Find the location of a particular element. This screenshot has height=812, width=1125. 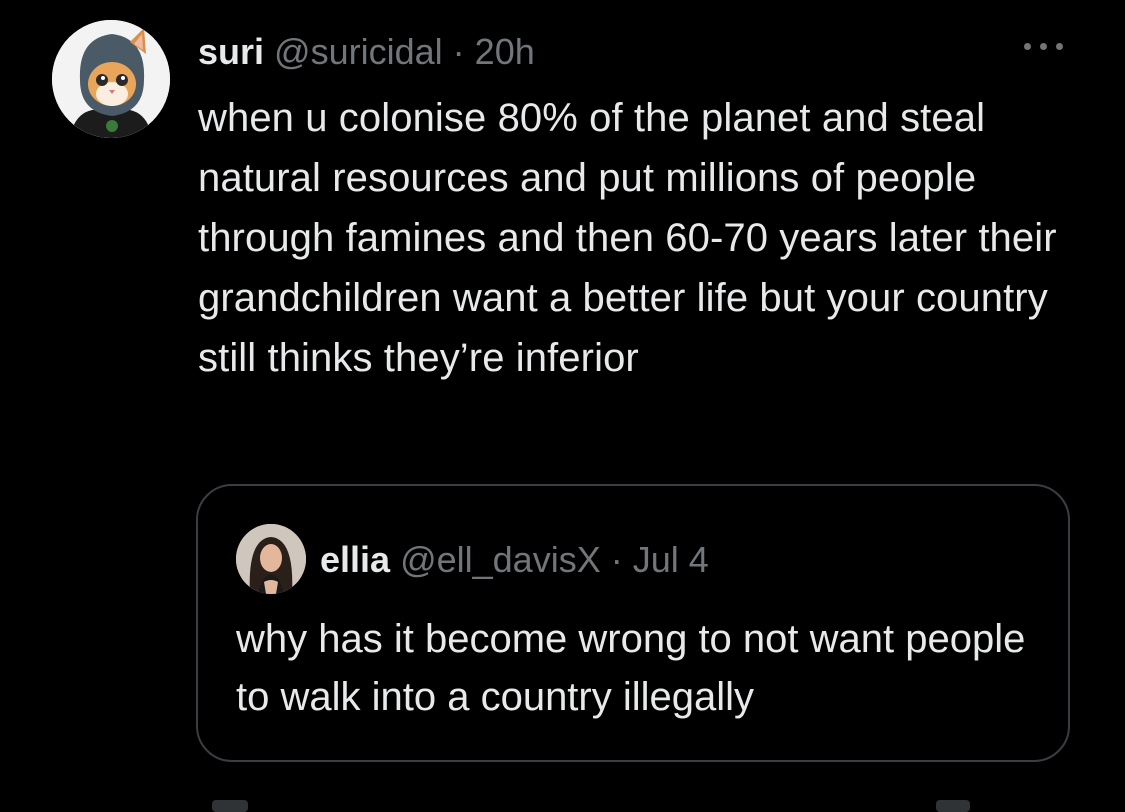

timestamp: 20h is located at coordinates (505, 51).